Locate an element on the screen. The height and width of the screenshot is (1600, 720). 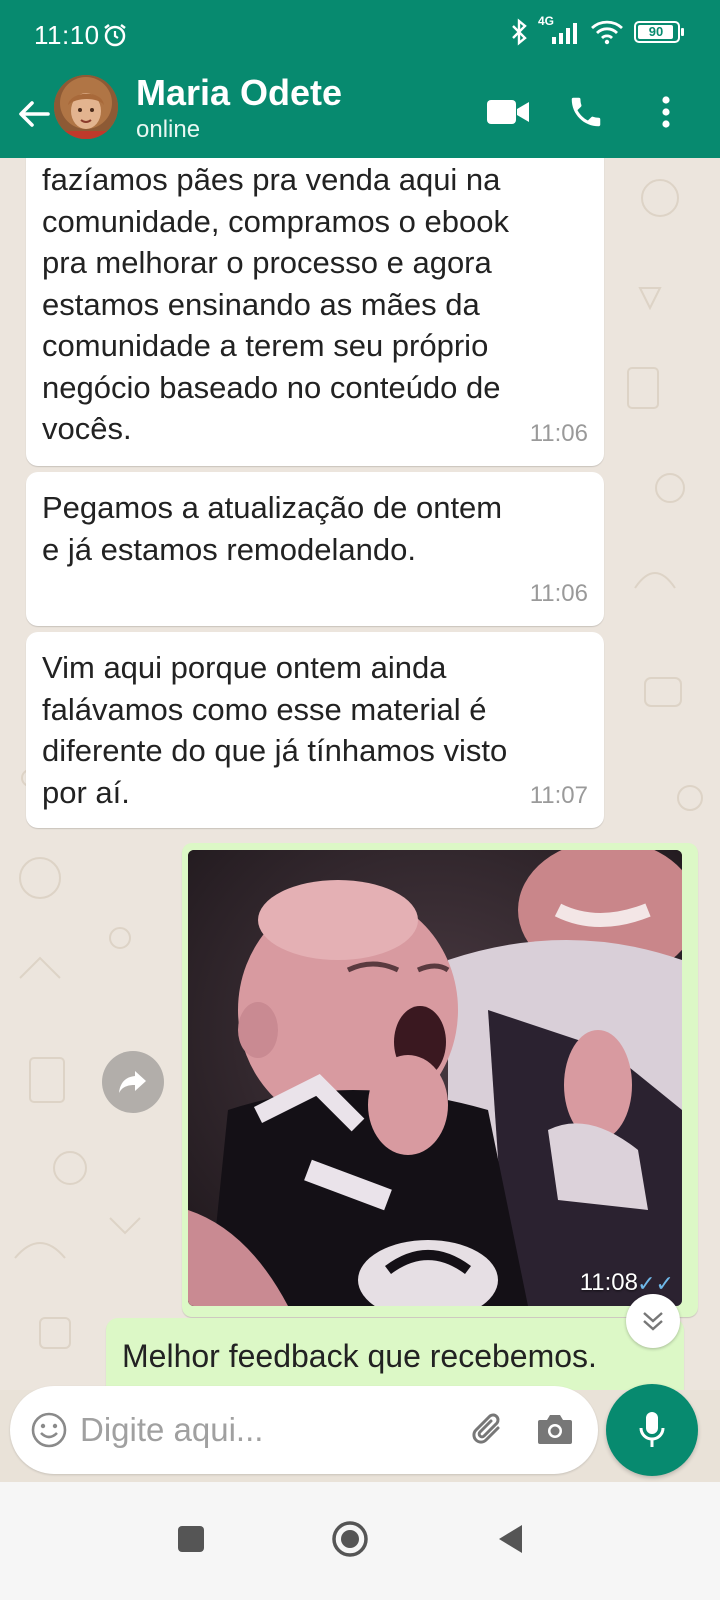
back-arrow-icon is located at coordinates (34, 114).